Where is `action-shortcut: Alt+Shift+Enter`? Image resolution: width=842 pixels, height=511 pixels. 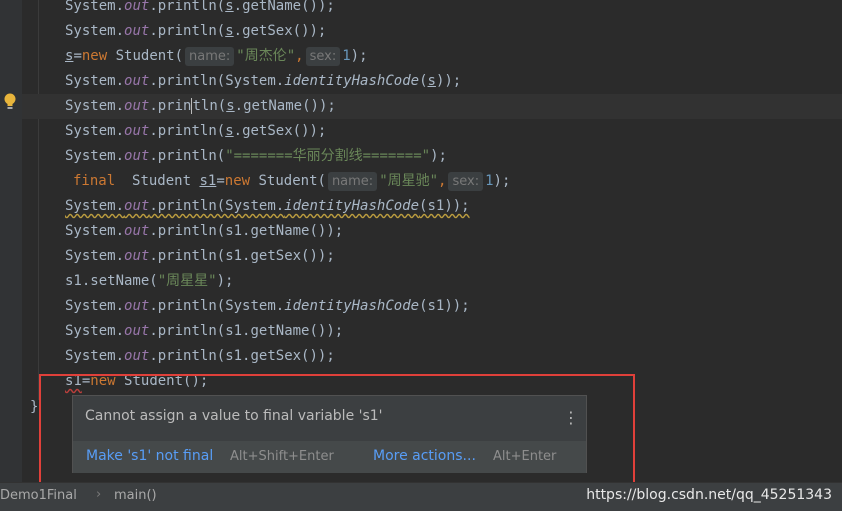 action-shortcut: Alt+Shift+Enter is located at coordinates (282, 456).